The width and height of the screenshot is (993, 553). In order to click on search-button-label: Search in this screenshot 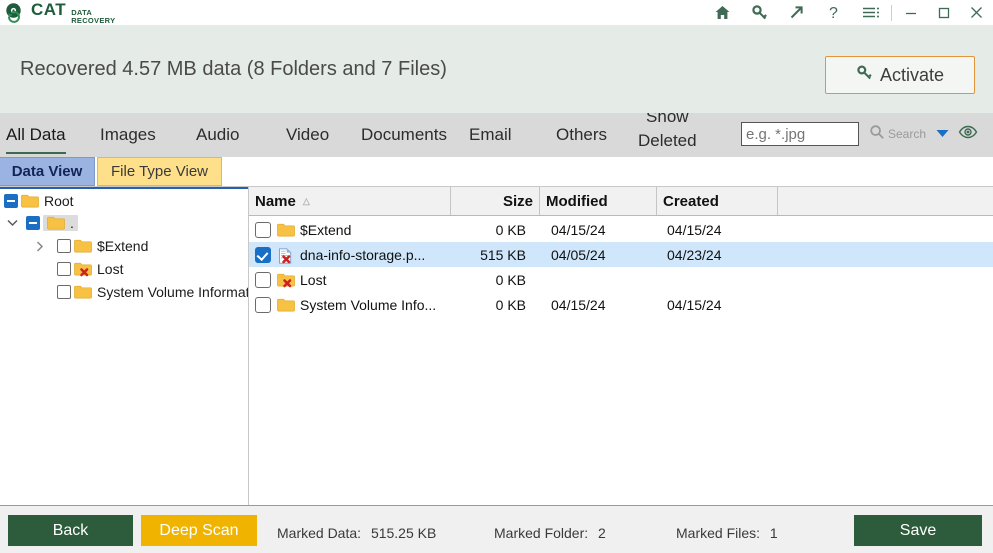, I will do `click(907, 134)`.